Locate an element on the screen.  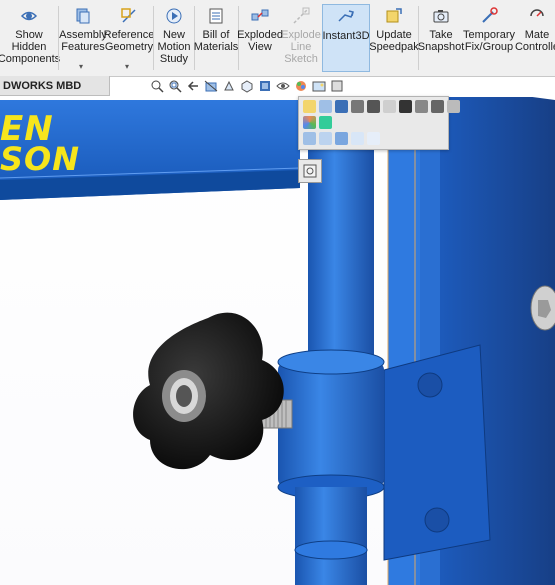
instant3d-button: Instant3D is located at coordinates (346, 38).